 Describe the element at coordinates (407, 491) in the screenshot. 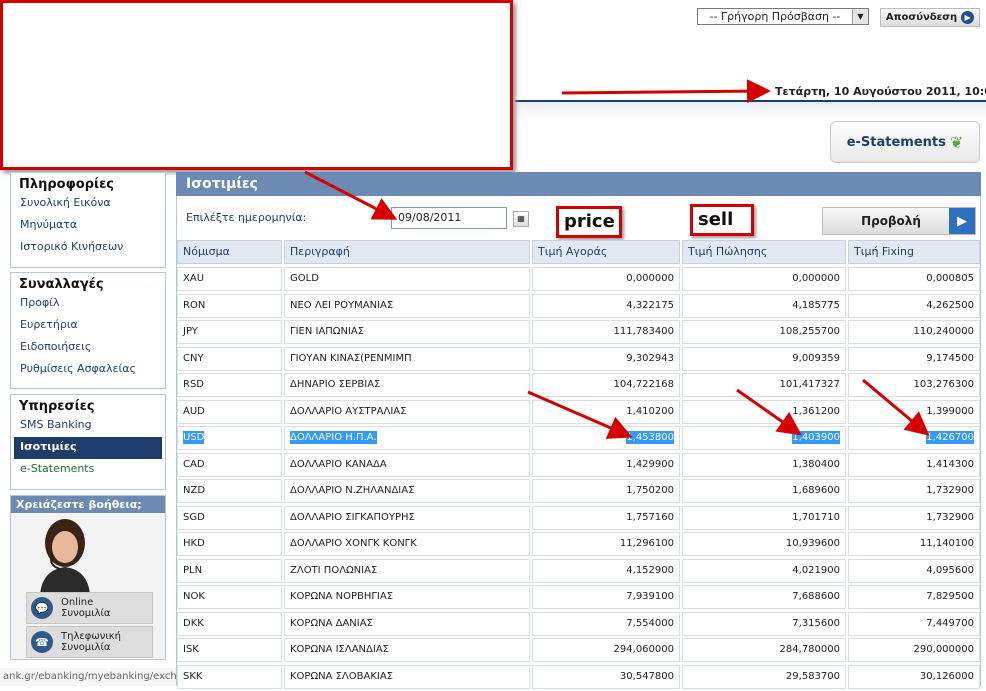

I see `cell-description: ΔΟΛΛΑΡΙΟ Ν.ΖΗΛΑΝΔΙΑΣ` at that location.